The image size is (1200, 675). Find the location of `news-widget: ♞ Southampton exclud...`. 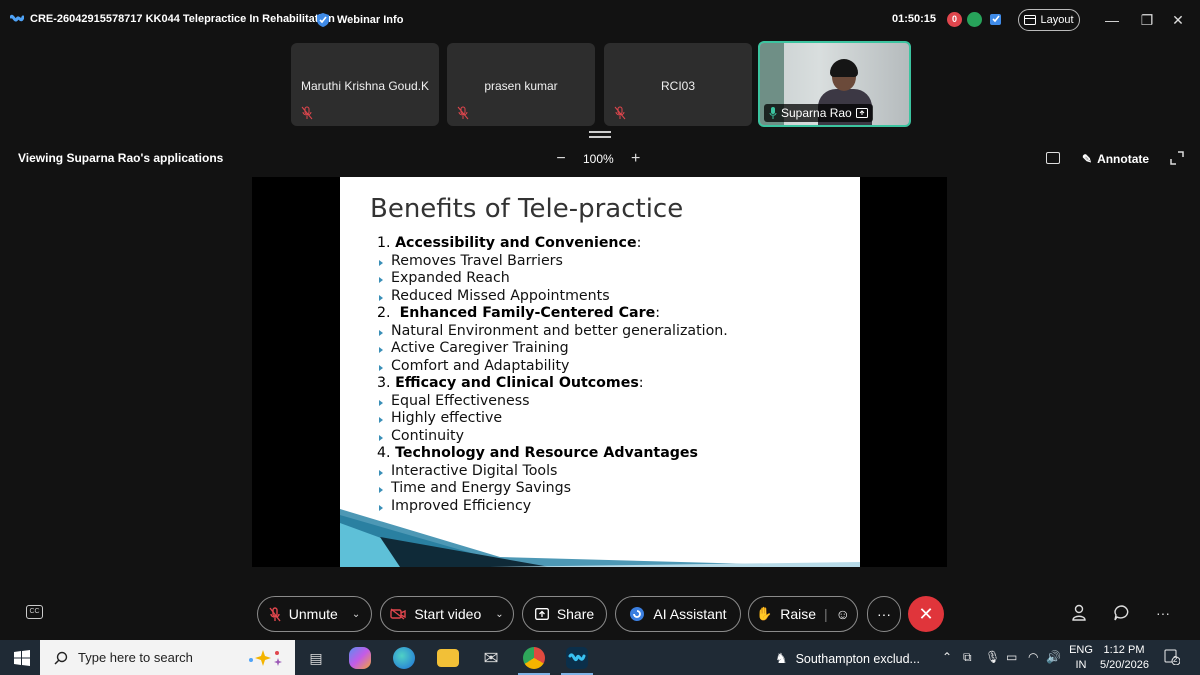

news-widget: ♞ Southampton exclud... is located at coordinates (847, 658).